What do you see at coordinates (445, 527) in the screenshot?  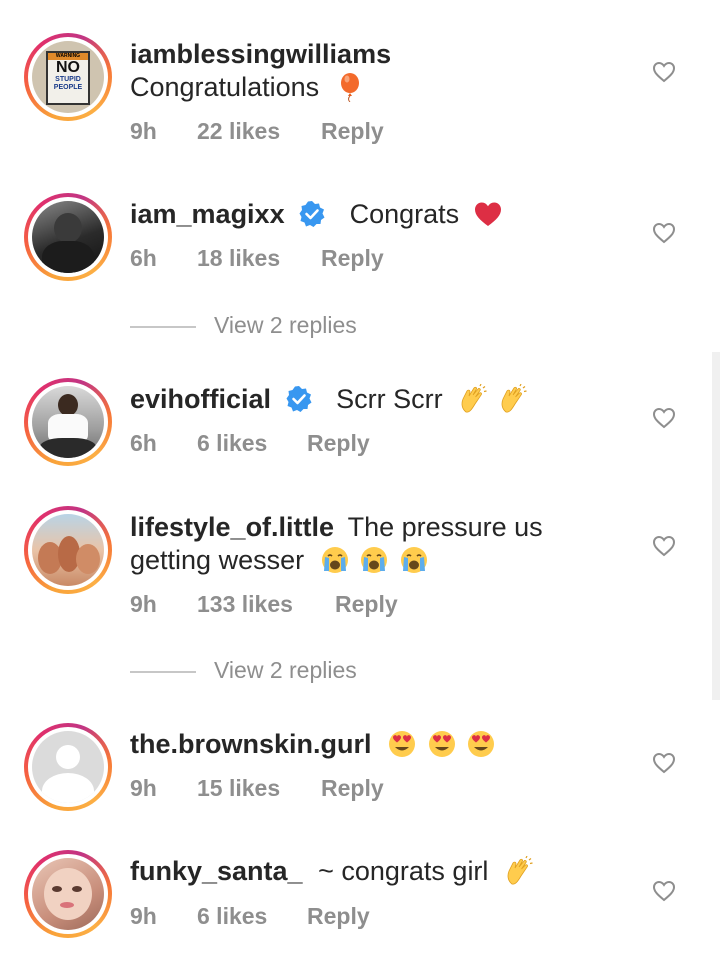 I see `comment-text: The pressure us` at bounding box center [445, 527].